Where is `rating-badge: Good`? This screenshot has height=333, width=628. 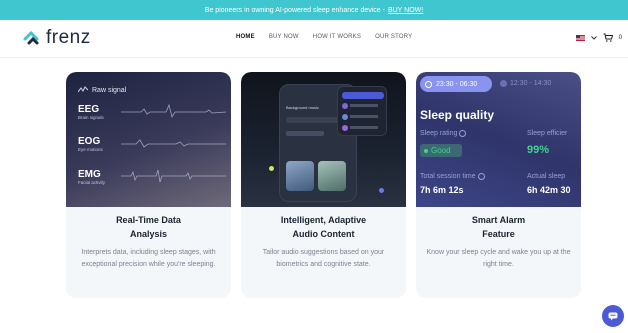 rating-badge: Good is located at coordinates (441, 150).